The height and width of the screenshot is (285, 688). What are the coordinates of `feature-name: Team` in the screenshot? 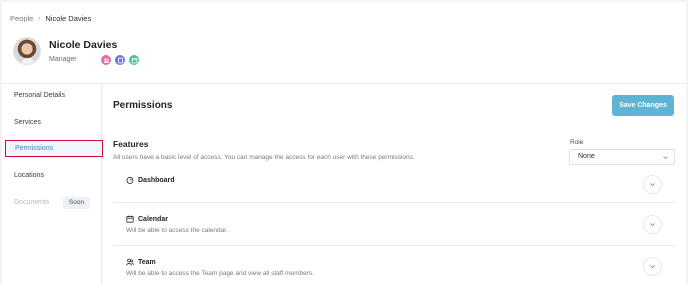 It's located at (141, 262).